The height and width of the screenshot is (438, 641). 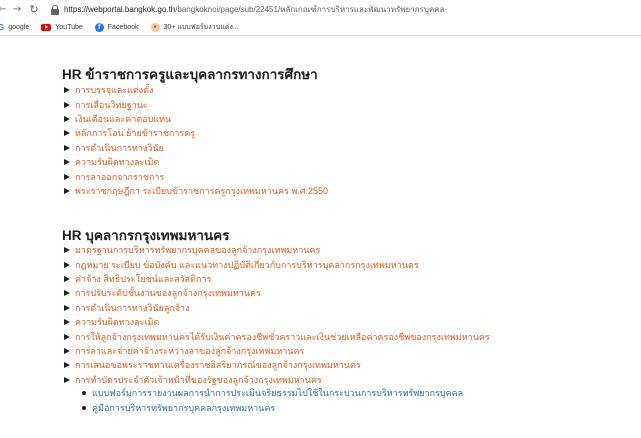 What do you see at coordinates (196, 148) in the screenshot?
I see `list-item: การดำเนินการทางวินัย` at bounding box center [196, 148].